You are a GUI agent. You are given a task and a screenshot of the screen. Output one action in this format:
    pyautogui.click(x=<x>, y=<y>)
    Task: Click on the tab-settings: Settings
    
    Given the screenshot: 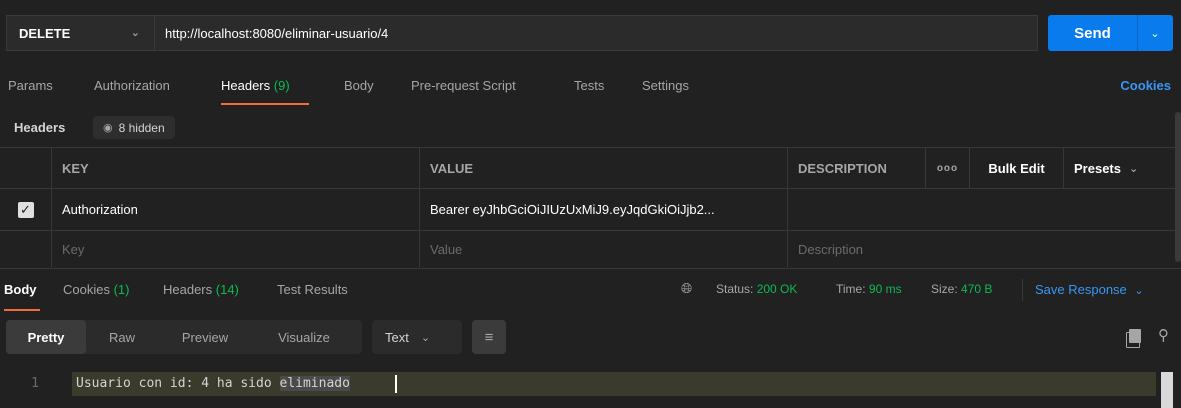 What is the action you would take?
    pyautogui.click(x=665, y=85)
    